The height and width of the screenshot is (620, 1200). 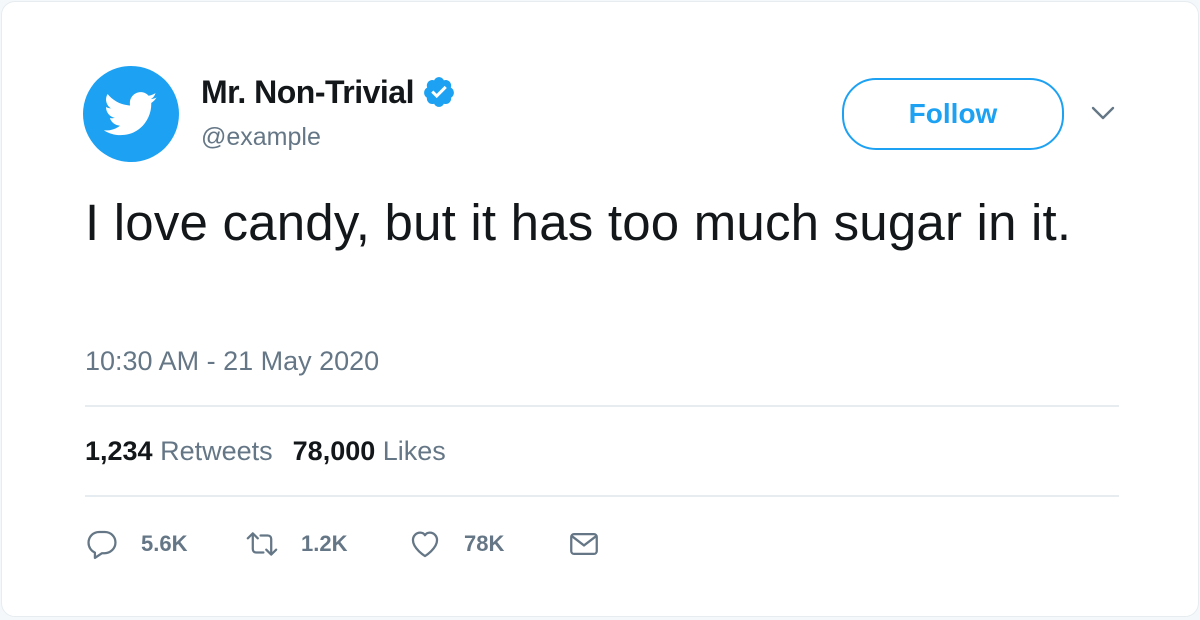 I want to click on display-name: Mr. Non-Trivial, so click(x=307, y=92).